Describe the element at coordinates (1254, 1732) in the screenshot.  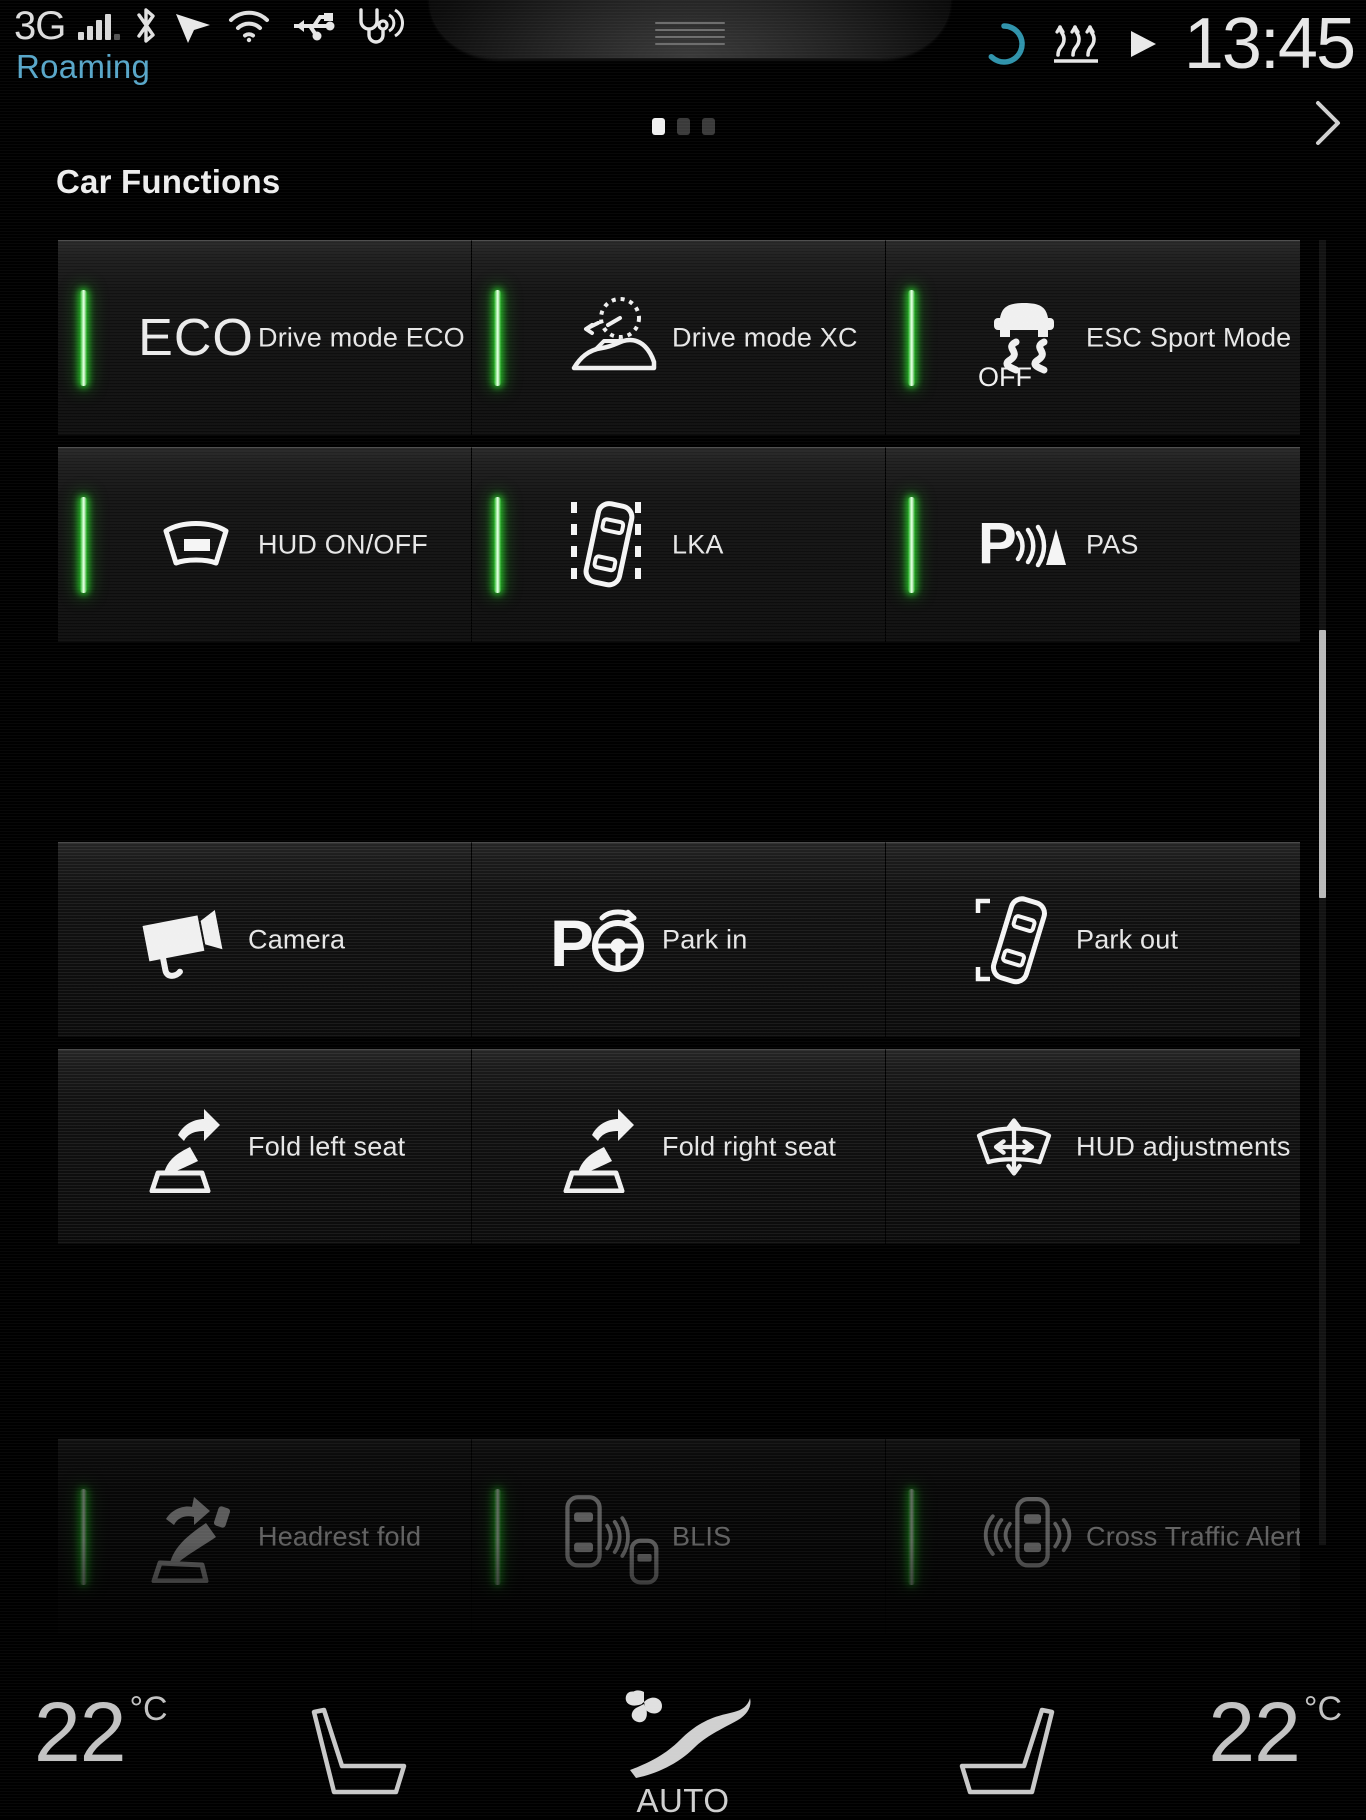
I see `passenger-temperature-value: 22` at that location.